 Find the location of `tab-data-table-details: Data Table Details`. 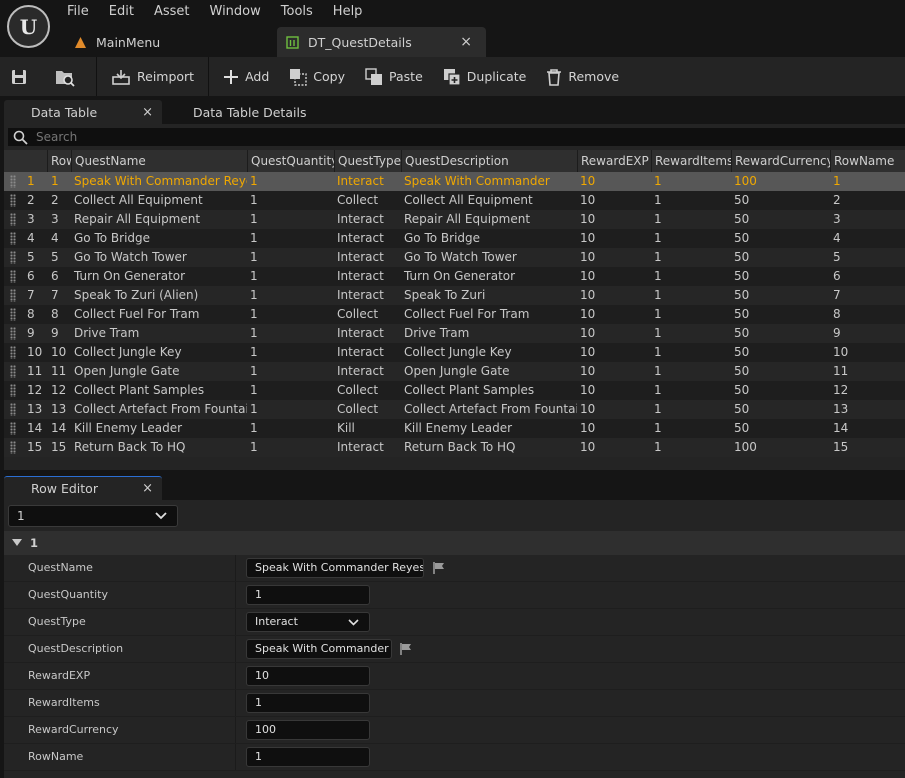

tab-data-table-details: Data Table Details is located at coordinates (249, 112).